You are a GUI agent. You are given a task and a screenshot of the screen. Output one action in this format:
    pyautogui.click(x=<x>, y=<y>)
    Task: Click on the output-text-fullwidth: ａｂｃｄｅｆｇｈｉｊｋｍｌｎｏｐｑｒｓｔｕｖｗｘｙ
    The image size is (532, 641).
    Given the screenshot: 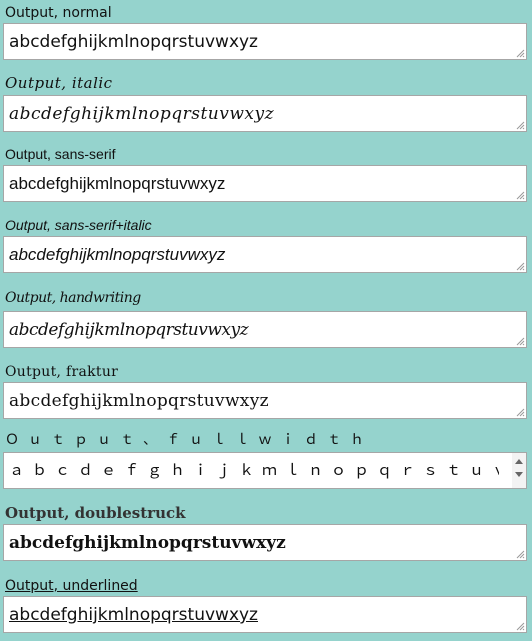 What is the action you would take?
    pyautogui.click(x=254, y=470)
    